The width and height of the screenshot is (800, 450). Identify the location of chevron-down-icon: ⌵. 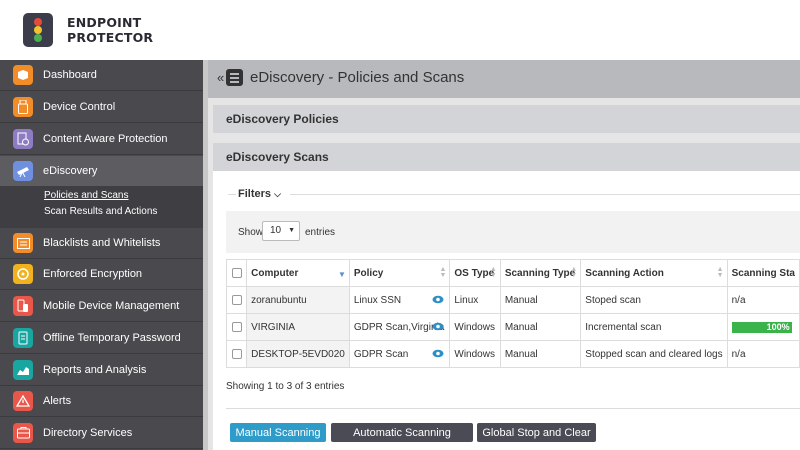
(277, 194).